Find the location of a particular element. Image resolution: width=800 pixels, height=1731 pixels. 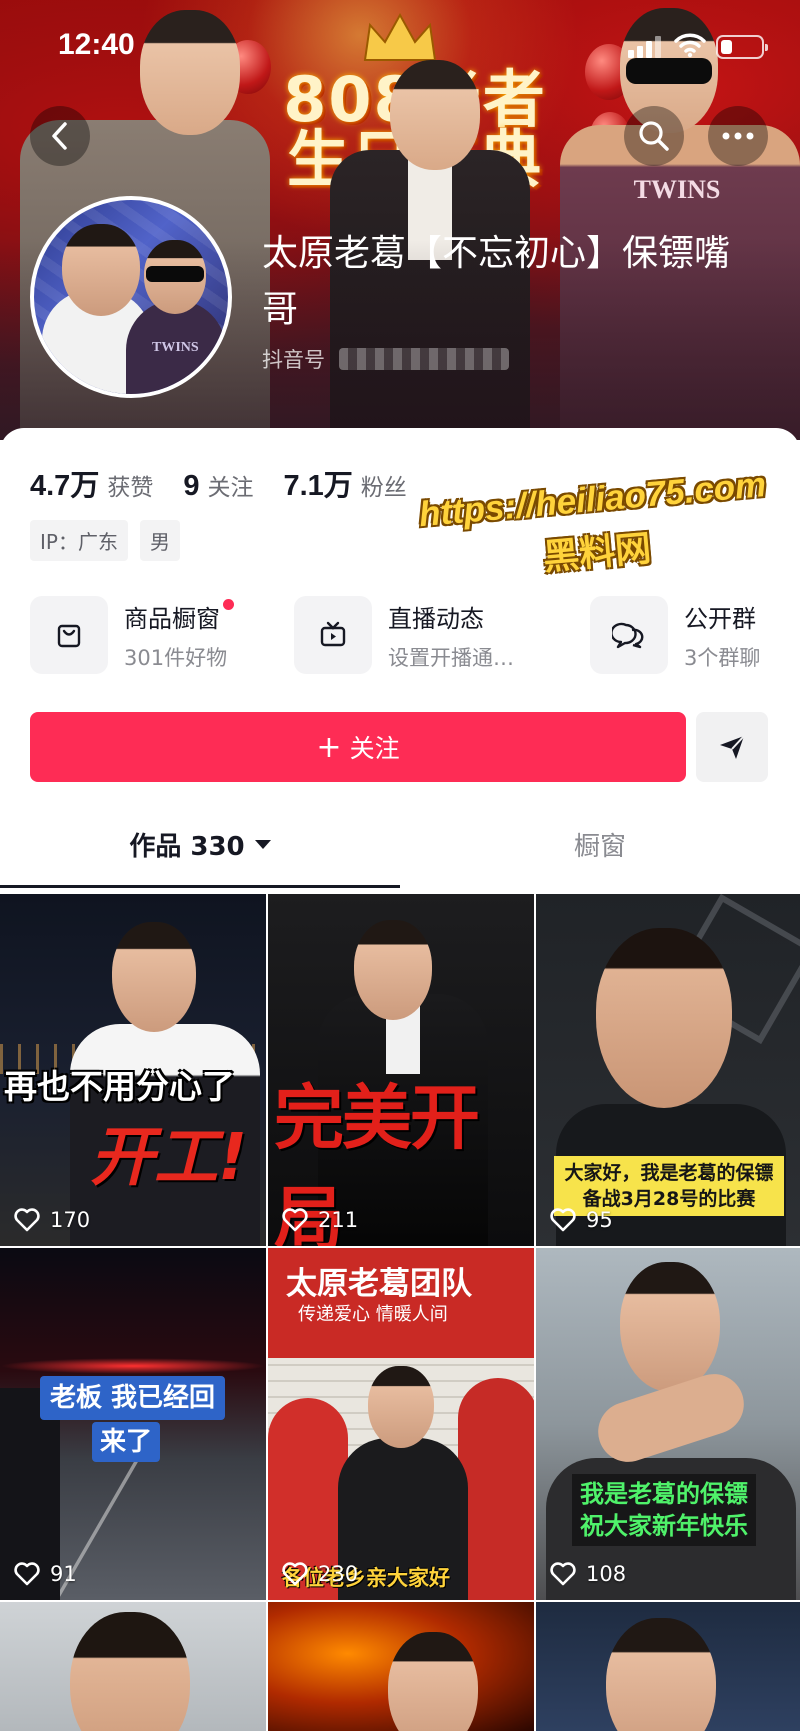

video-thumbnail: 老板 我已经回 来了 91 is located at coordinates (133, 1424).